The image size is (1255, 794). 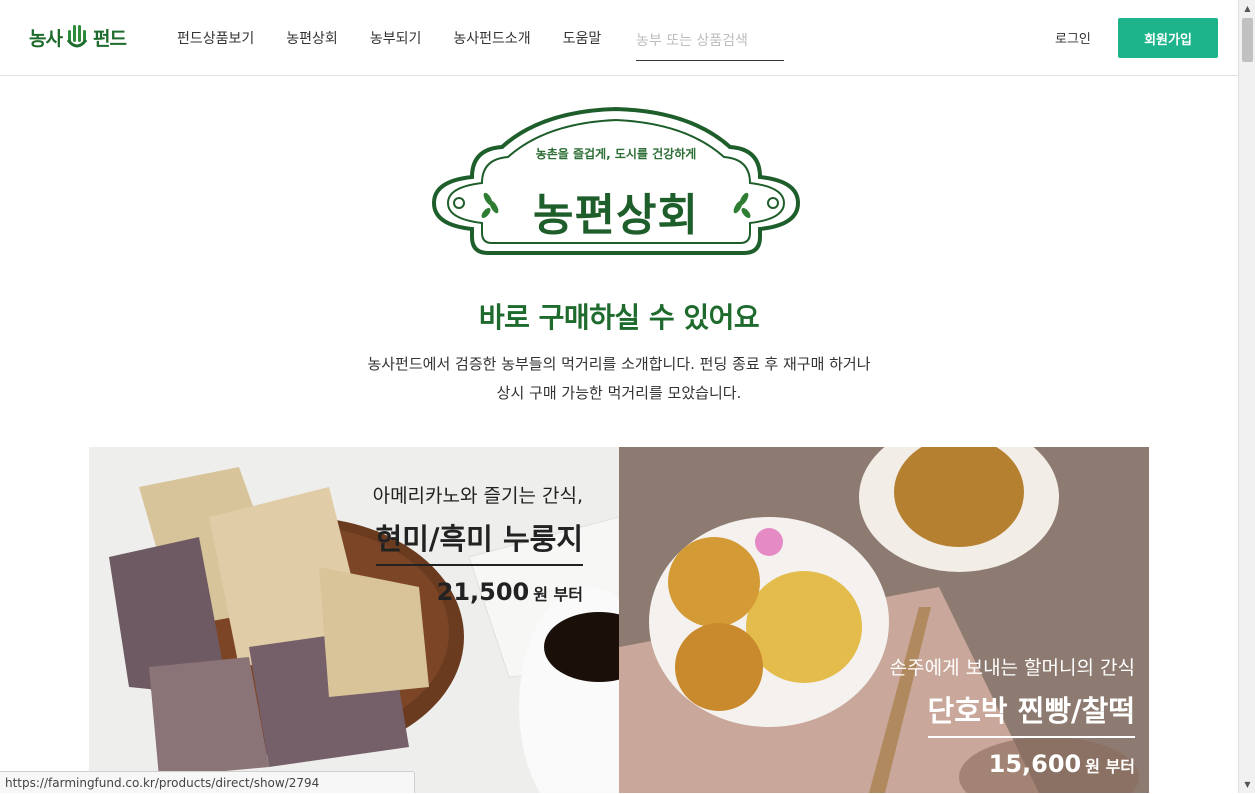 What do you see at coordinates (1247, 40) in the screenshot?
I see `scroll-thumb` at bounding box center [1247, 40].